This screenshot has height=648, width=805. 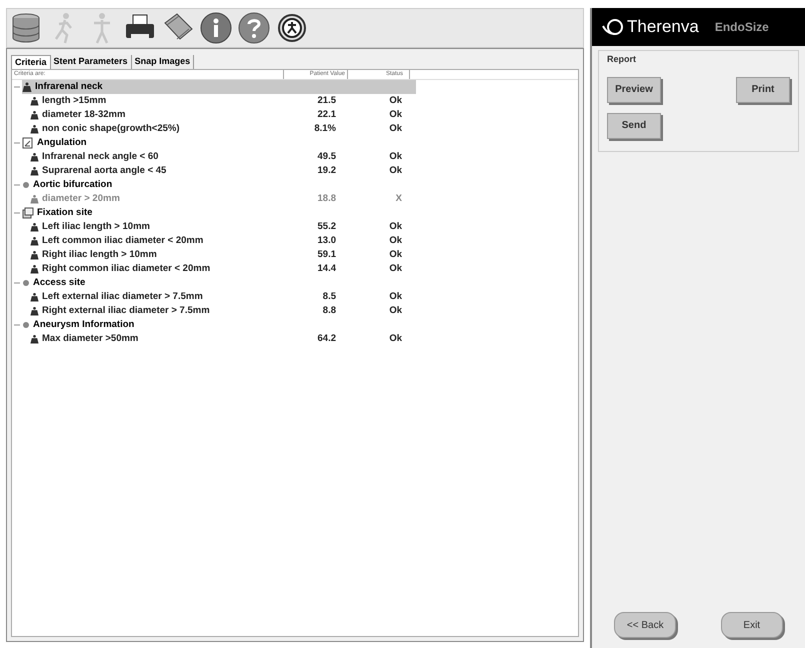 I want to click on criterion-label: Right common iliac diameter < 20mm, so click(x=126, y=269).